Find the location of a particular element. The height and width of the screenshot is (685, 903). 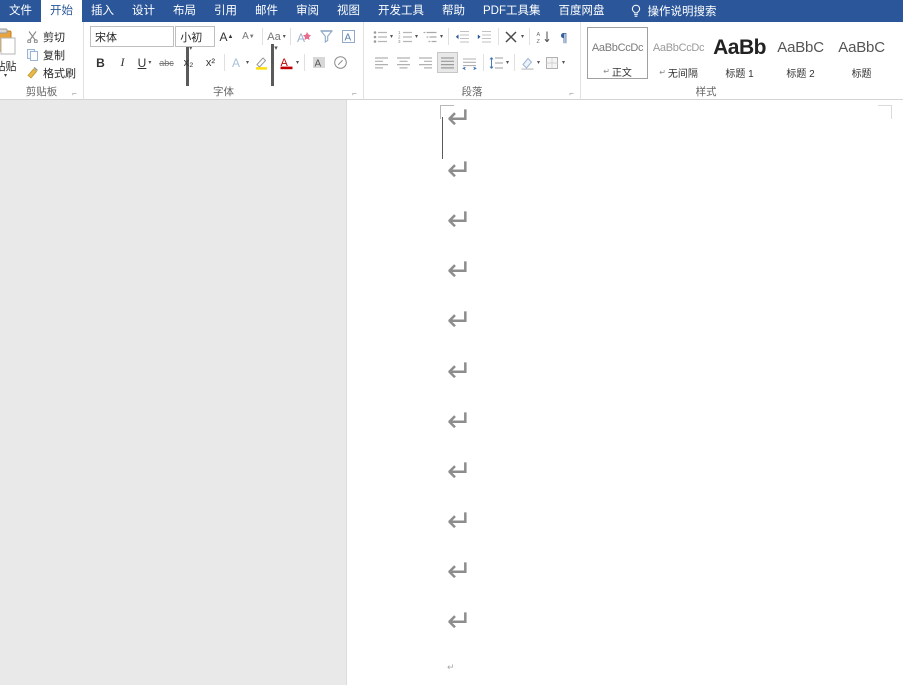

shrink-font-button: A ▼ is located at coordinates (248, 36).